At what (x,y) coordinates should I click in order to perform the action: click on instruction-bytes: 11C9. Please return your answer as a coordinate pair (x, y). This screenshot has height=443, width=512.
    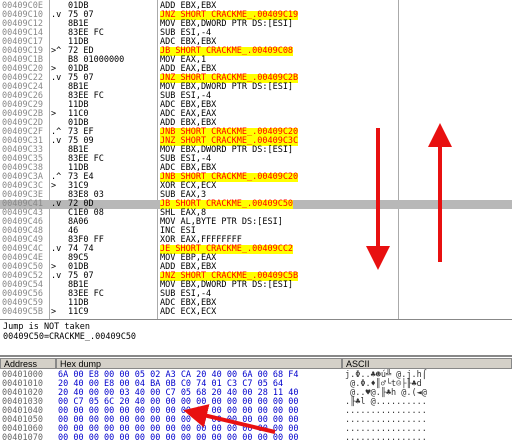
    Looking at the image, I should click on (78, 312).